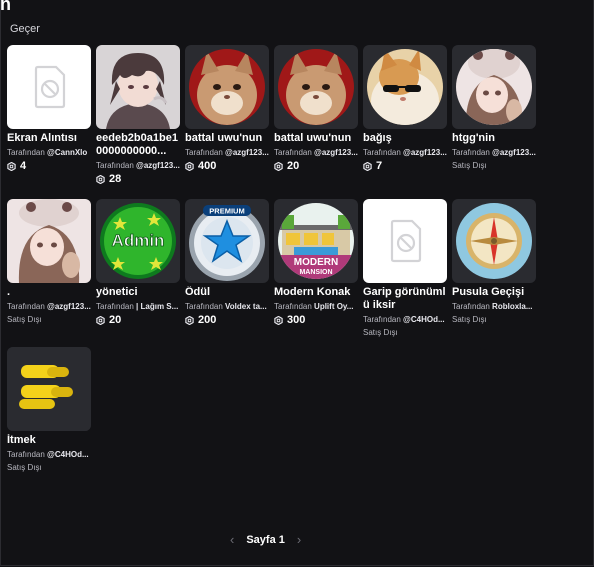 The height and width of the screenshot is (567, 594). I want to click on cat-image, so click(316, 87).